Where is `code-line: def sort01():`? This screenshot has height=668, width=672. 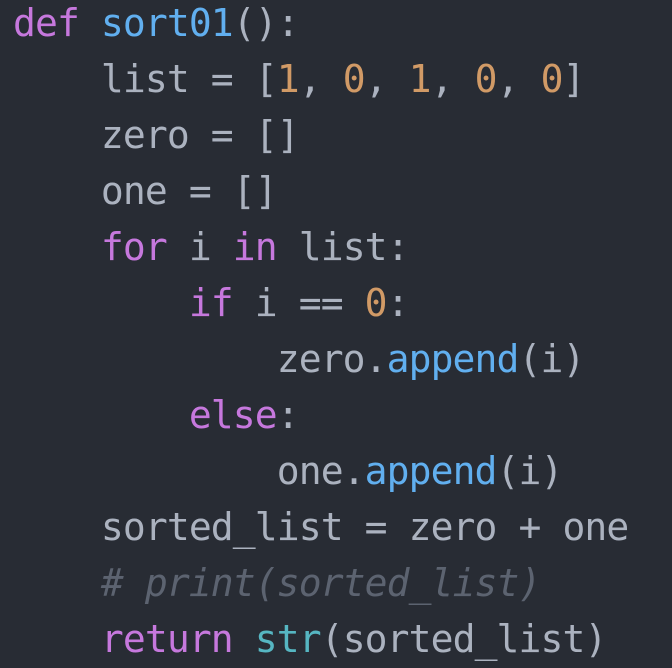
code-line: def sort01(): is located at coordinates (320, 25).